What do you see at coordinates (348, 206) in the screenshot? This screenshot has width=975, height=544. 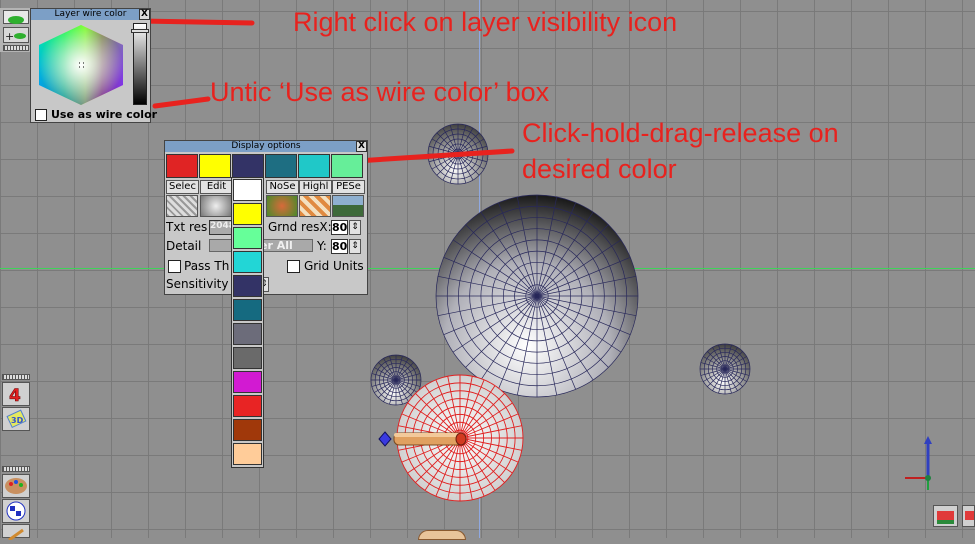 I see `landscape-mode-icon` at bounding box center [348, 206].